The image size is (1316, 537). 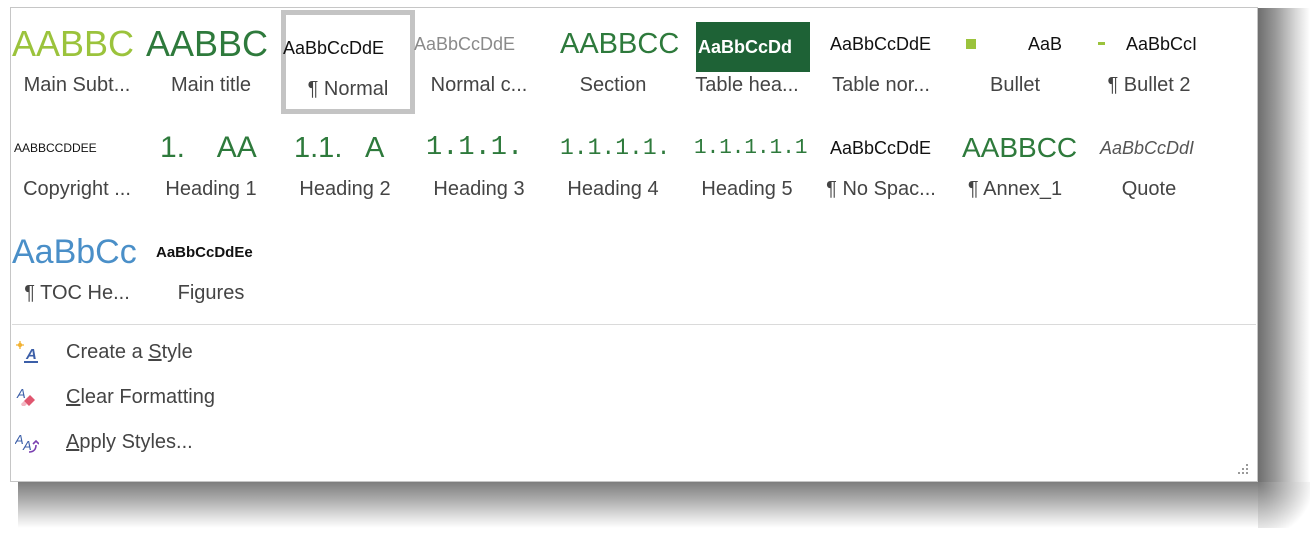 What do you see at coordinates (747, 189) in the screenshot?
I see `style-label: Heading 5` at bounding box center [747, 189].